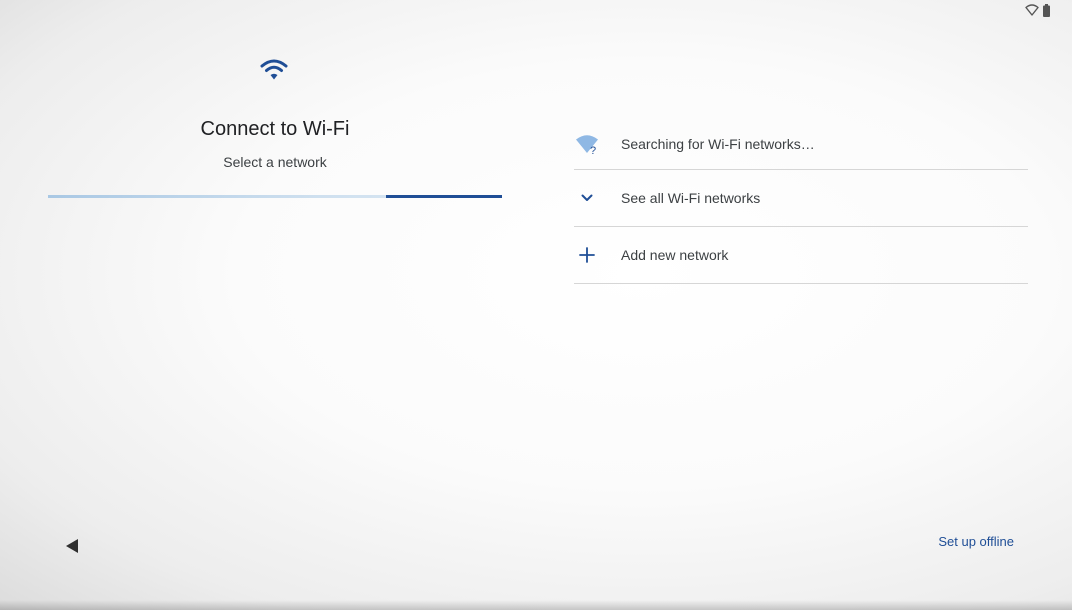  I want to click on page-title: Connect to Wi-Fi, so click(275, 129).